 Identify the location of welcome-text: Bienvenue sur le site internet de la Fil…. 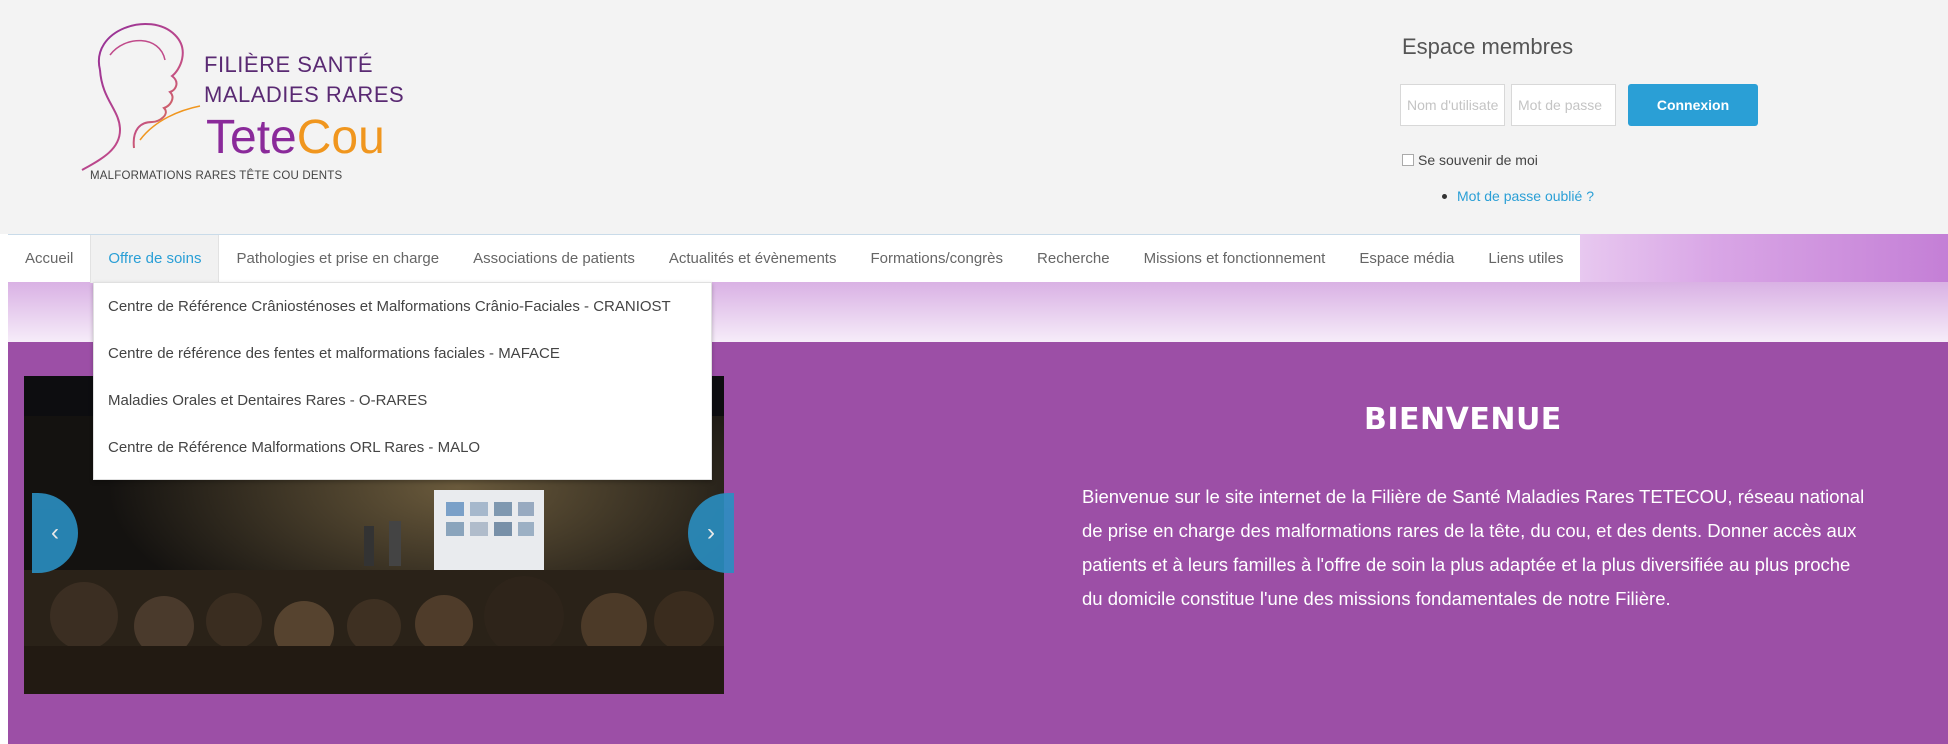
(1473, 547).